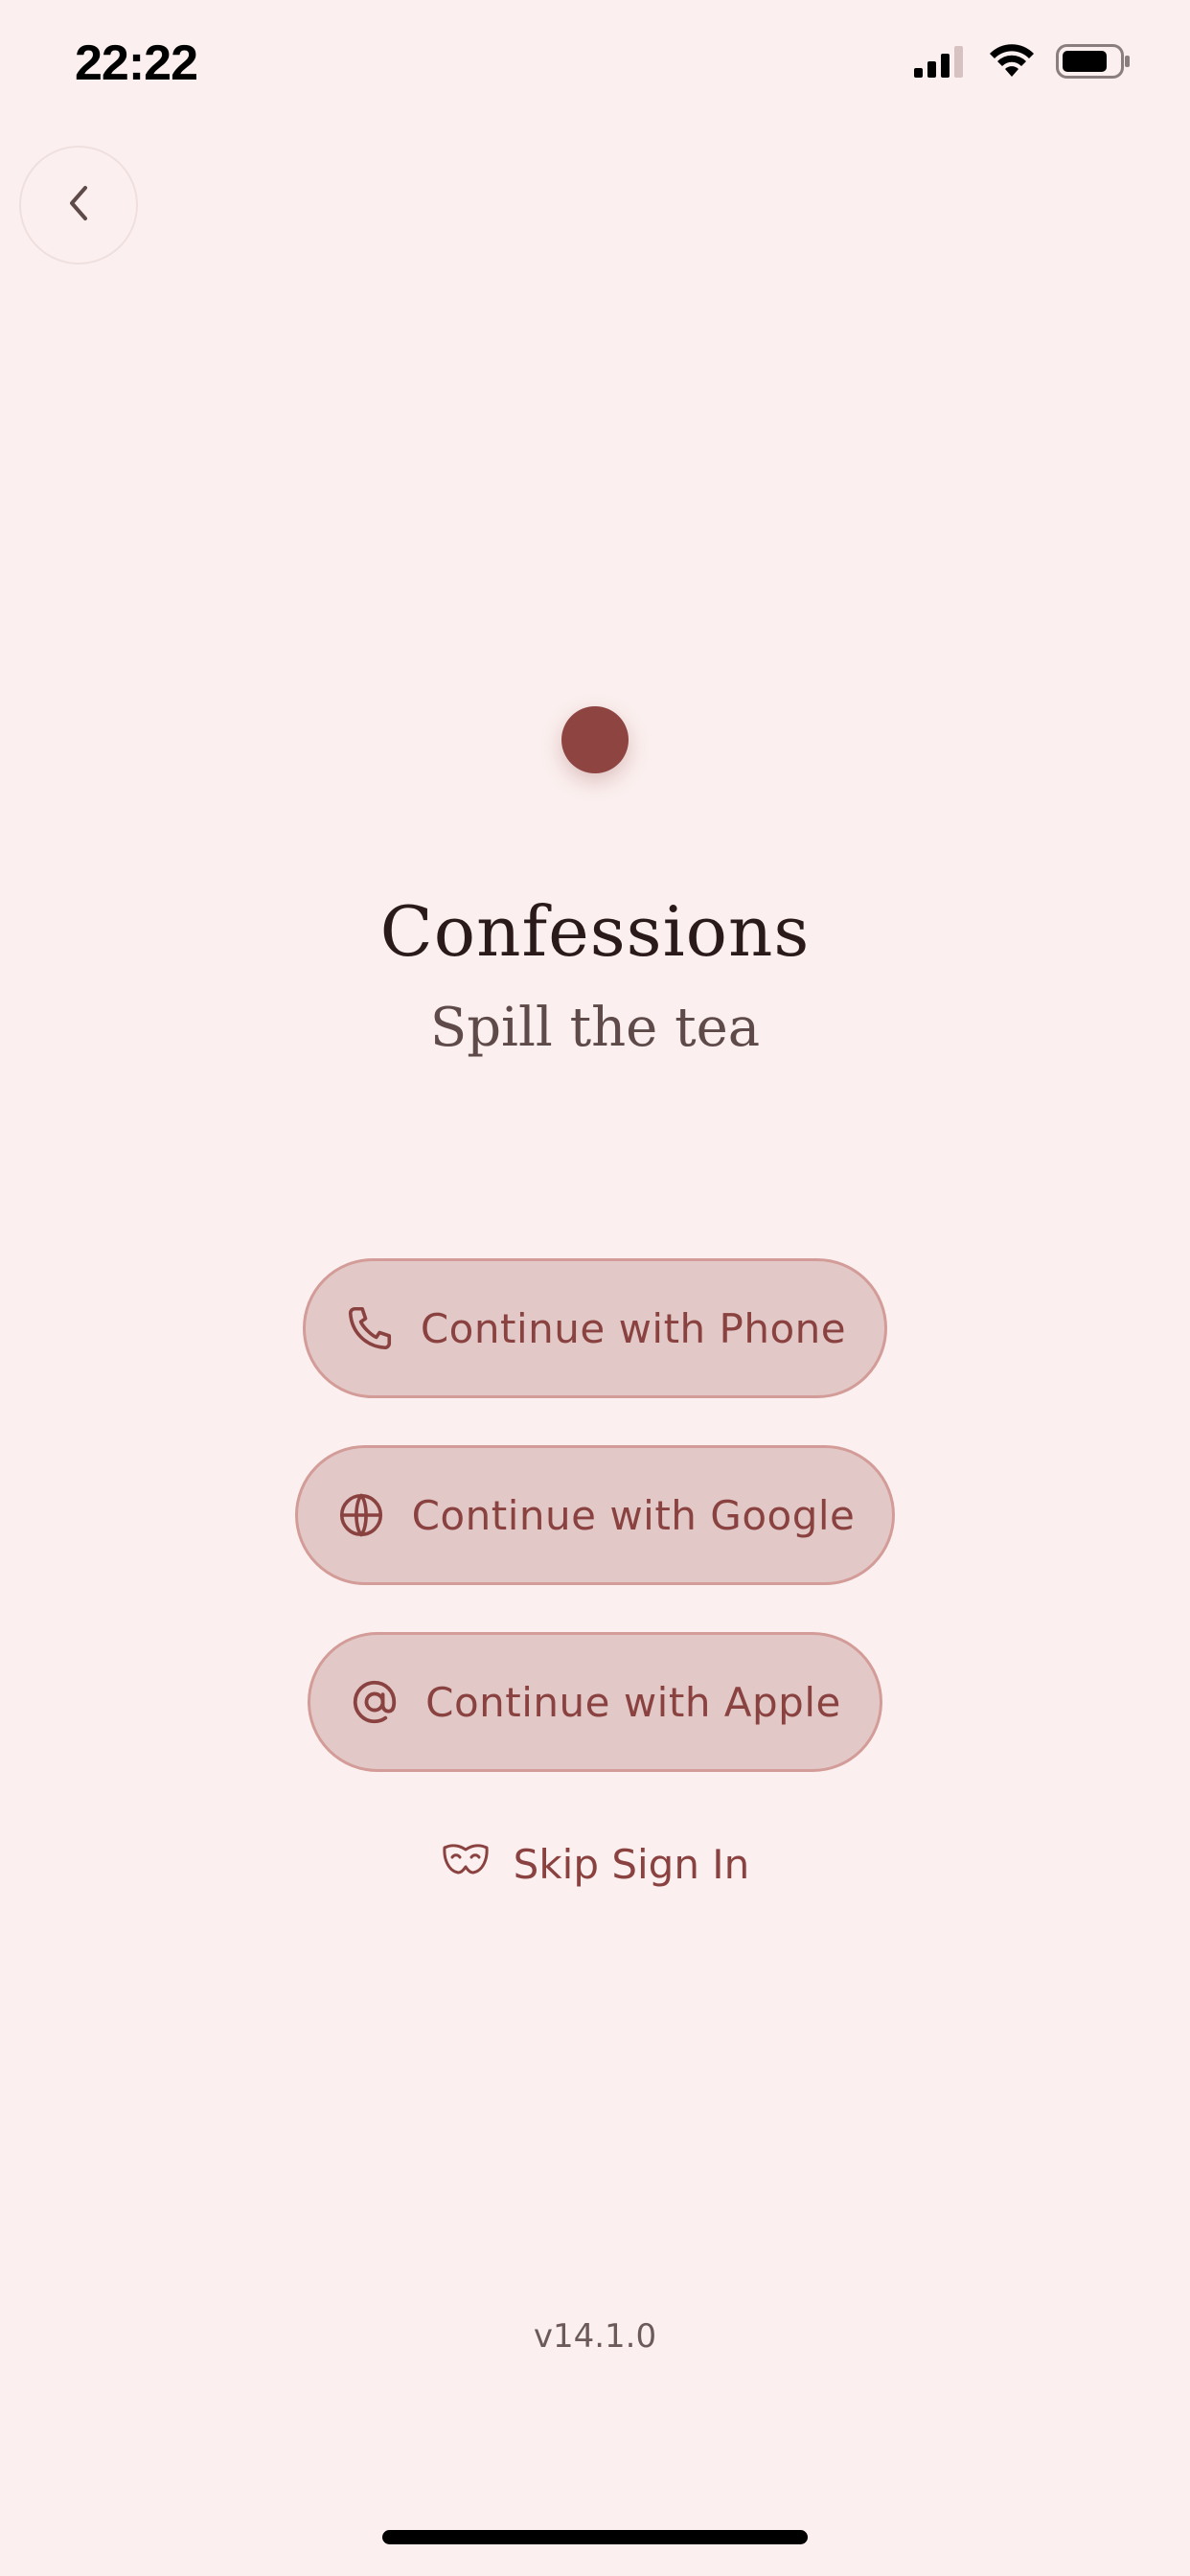 The height and width of the screenshot is (2576, 1190). What do you see at coordinates (374, 1702) in the screenshot?
I see `at-sign-icon` at bounding box center [374, 1702].